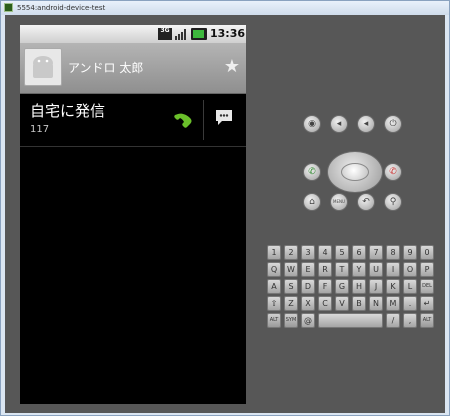 The image size is (450, 416). I want to click on phone-number: 117, so click(40, 129).